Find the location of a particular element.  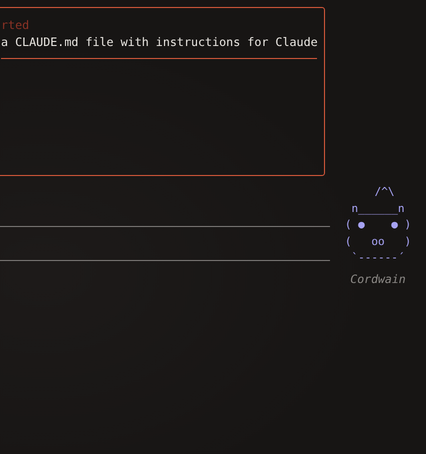

mascot-name: Cordwain is located at coordinates (378, 279).